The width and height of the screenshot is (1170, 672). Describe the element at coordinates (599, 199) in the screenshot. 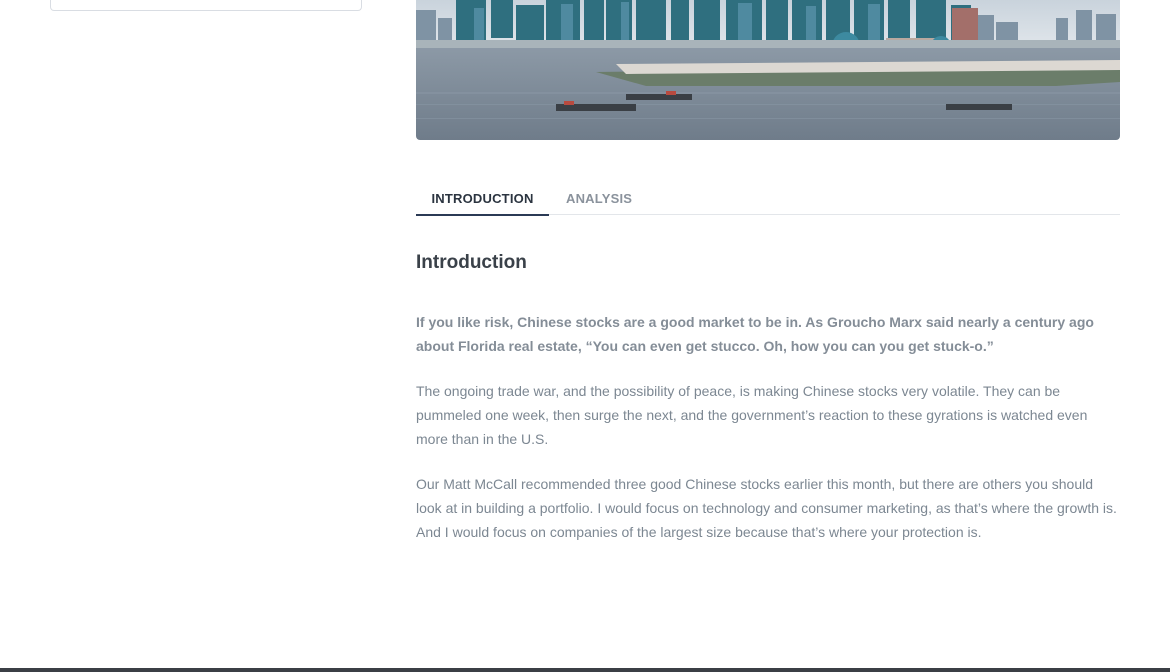

I see `tab-analysis: ANALYSIS` at that location.